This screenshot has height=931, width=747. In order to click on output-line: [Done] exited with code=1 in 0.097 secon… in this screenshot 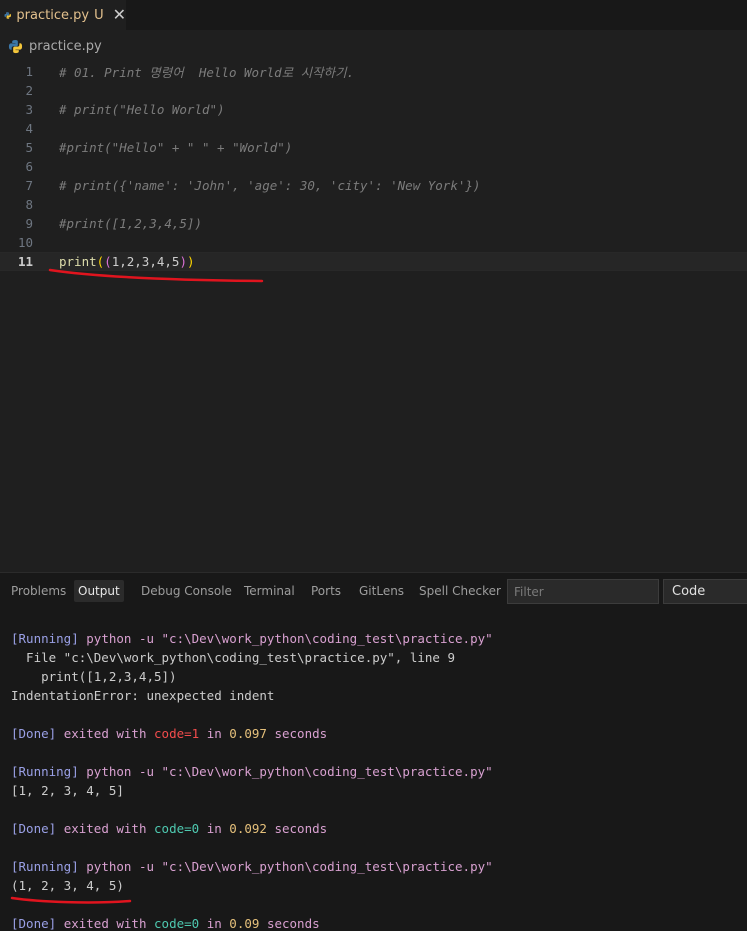, I will do `click(169, 733)`.